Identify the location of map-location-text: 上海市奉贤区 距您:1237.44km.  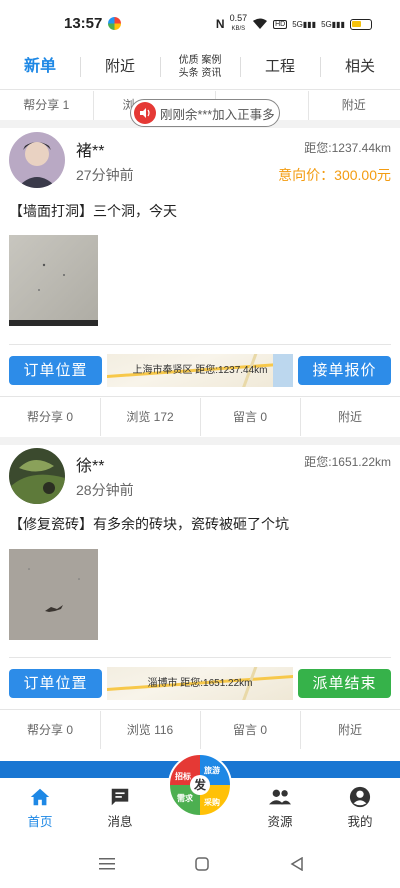
(200, 370).